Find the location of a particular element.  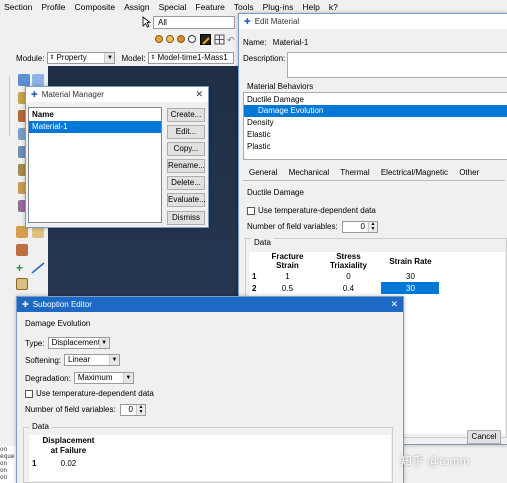

softening-combo: Linear ▼ is located at coordinates (92, 360).